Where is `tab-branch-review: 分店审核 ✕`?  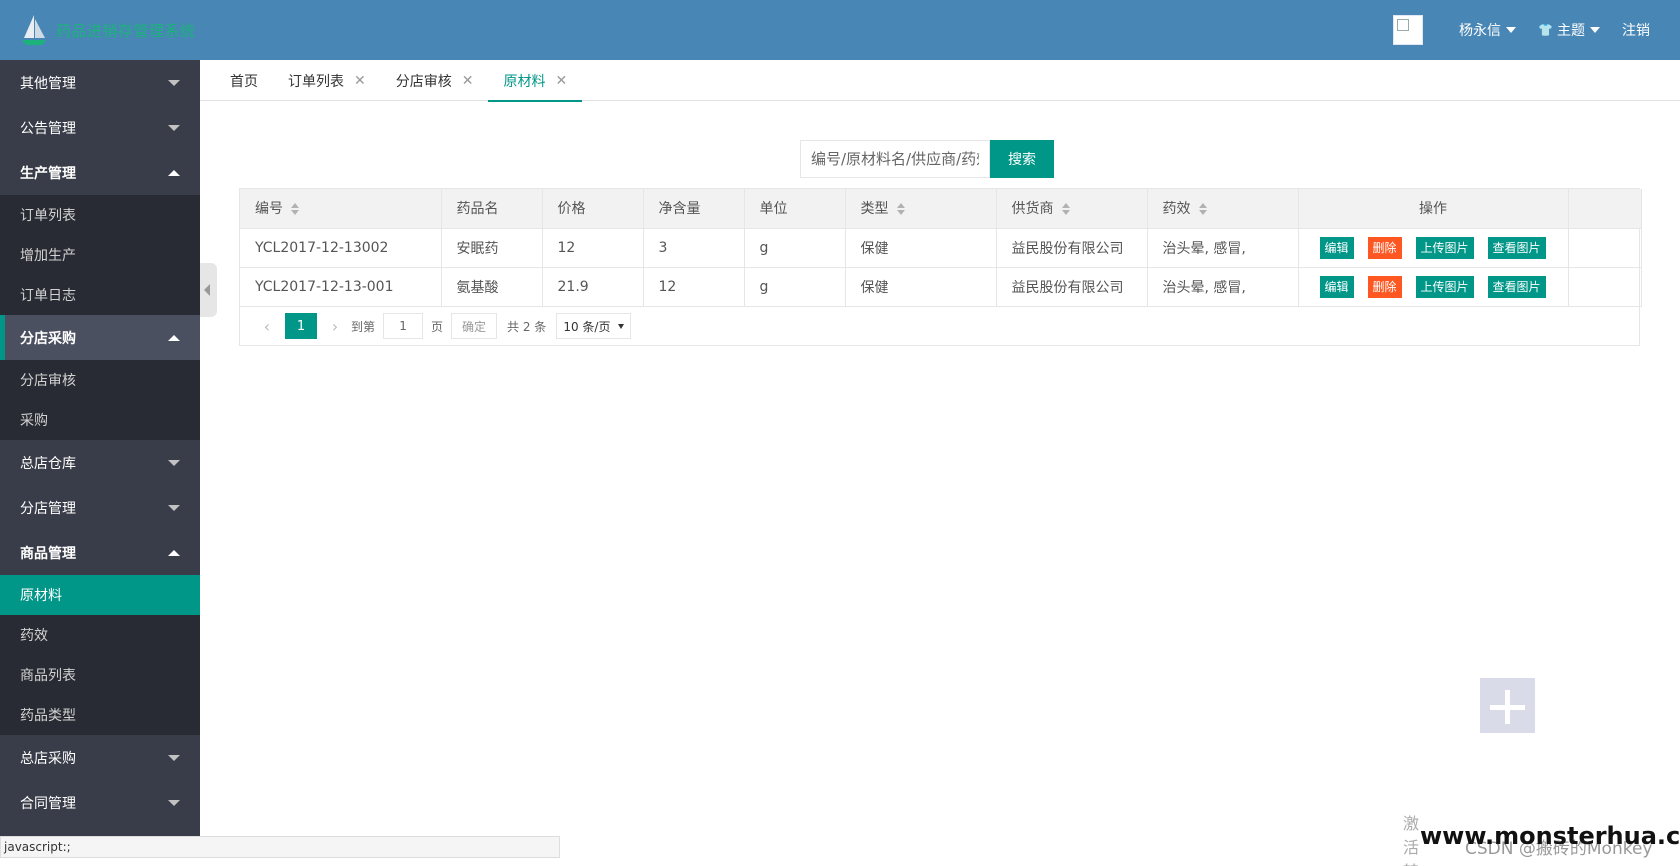 tab-branch-review: 分店审核 ✕ is located at coordinates (435, 80).